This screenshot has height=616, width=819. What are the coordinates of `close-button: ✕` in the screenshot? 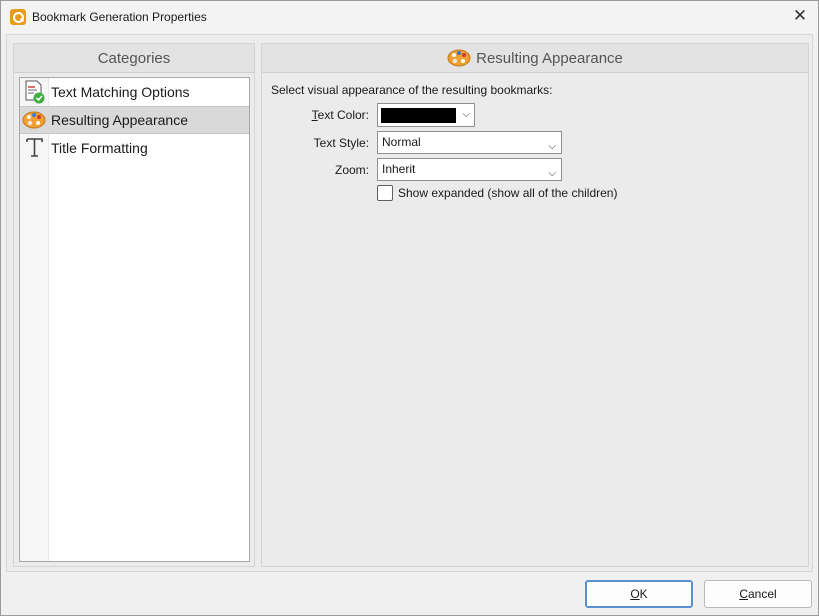 It's located at (800, 16).